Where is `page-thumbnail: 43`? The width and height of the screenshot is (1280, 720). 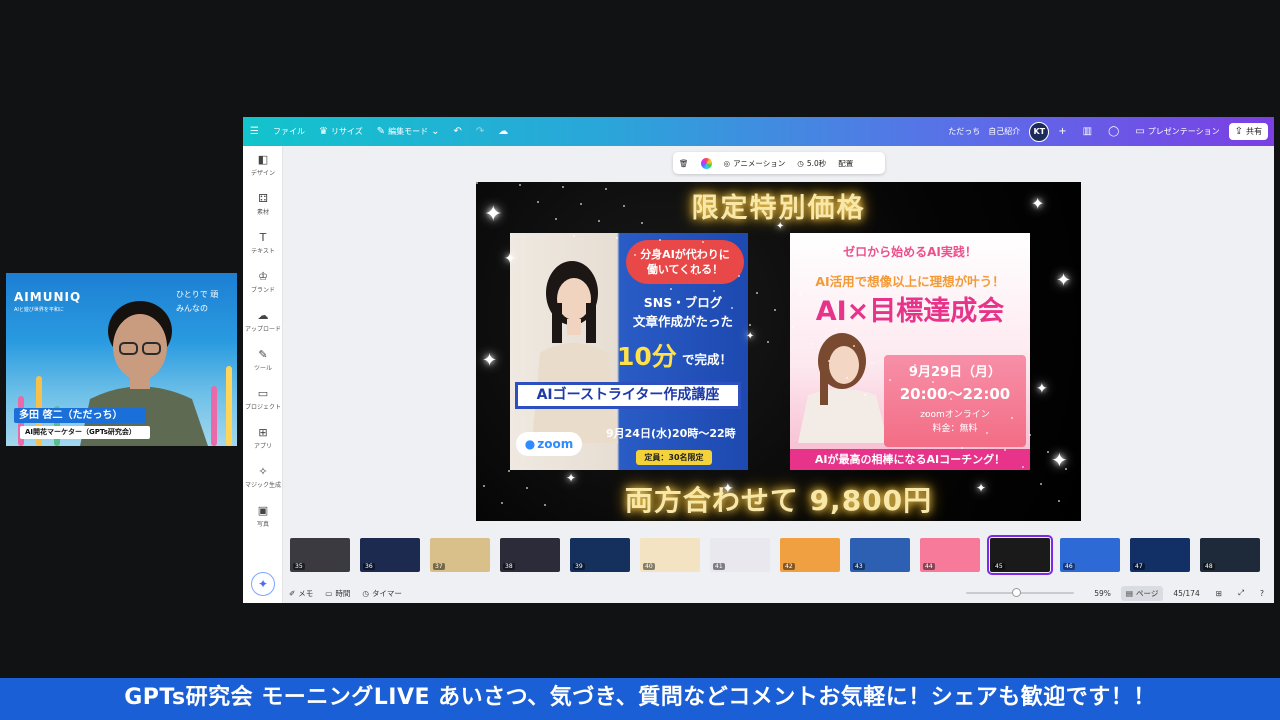
page-thumbnail: 43 is located at coordinates (880, 555).